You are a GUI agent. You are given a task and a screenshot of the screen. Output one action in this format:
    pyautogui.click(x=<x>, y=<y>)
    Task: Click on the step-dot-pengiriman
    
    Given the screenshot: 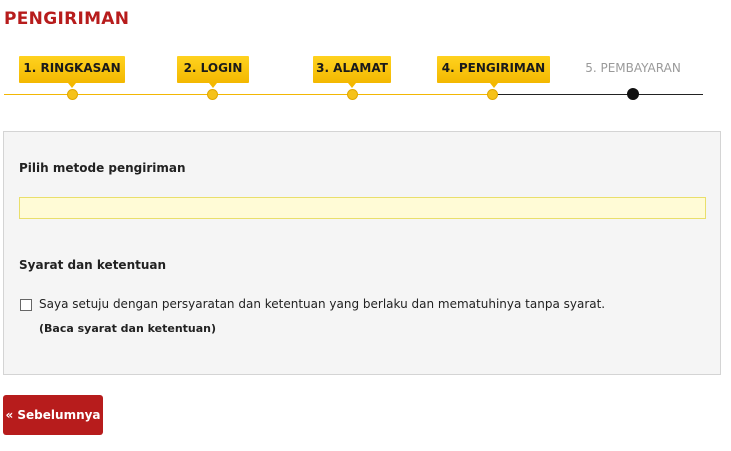 What is the action you would take?
    pyautogui.click(x=492, y=94)
    